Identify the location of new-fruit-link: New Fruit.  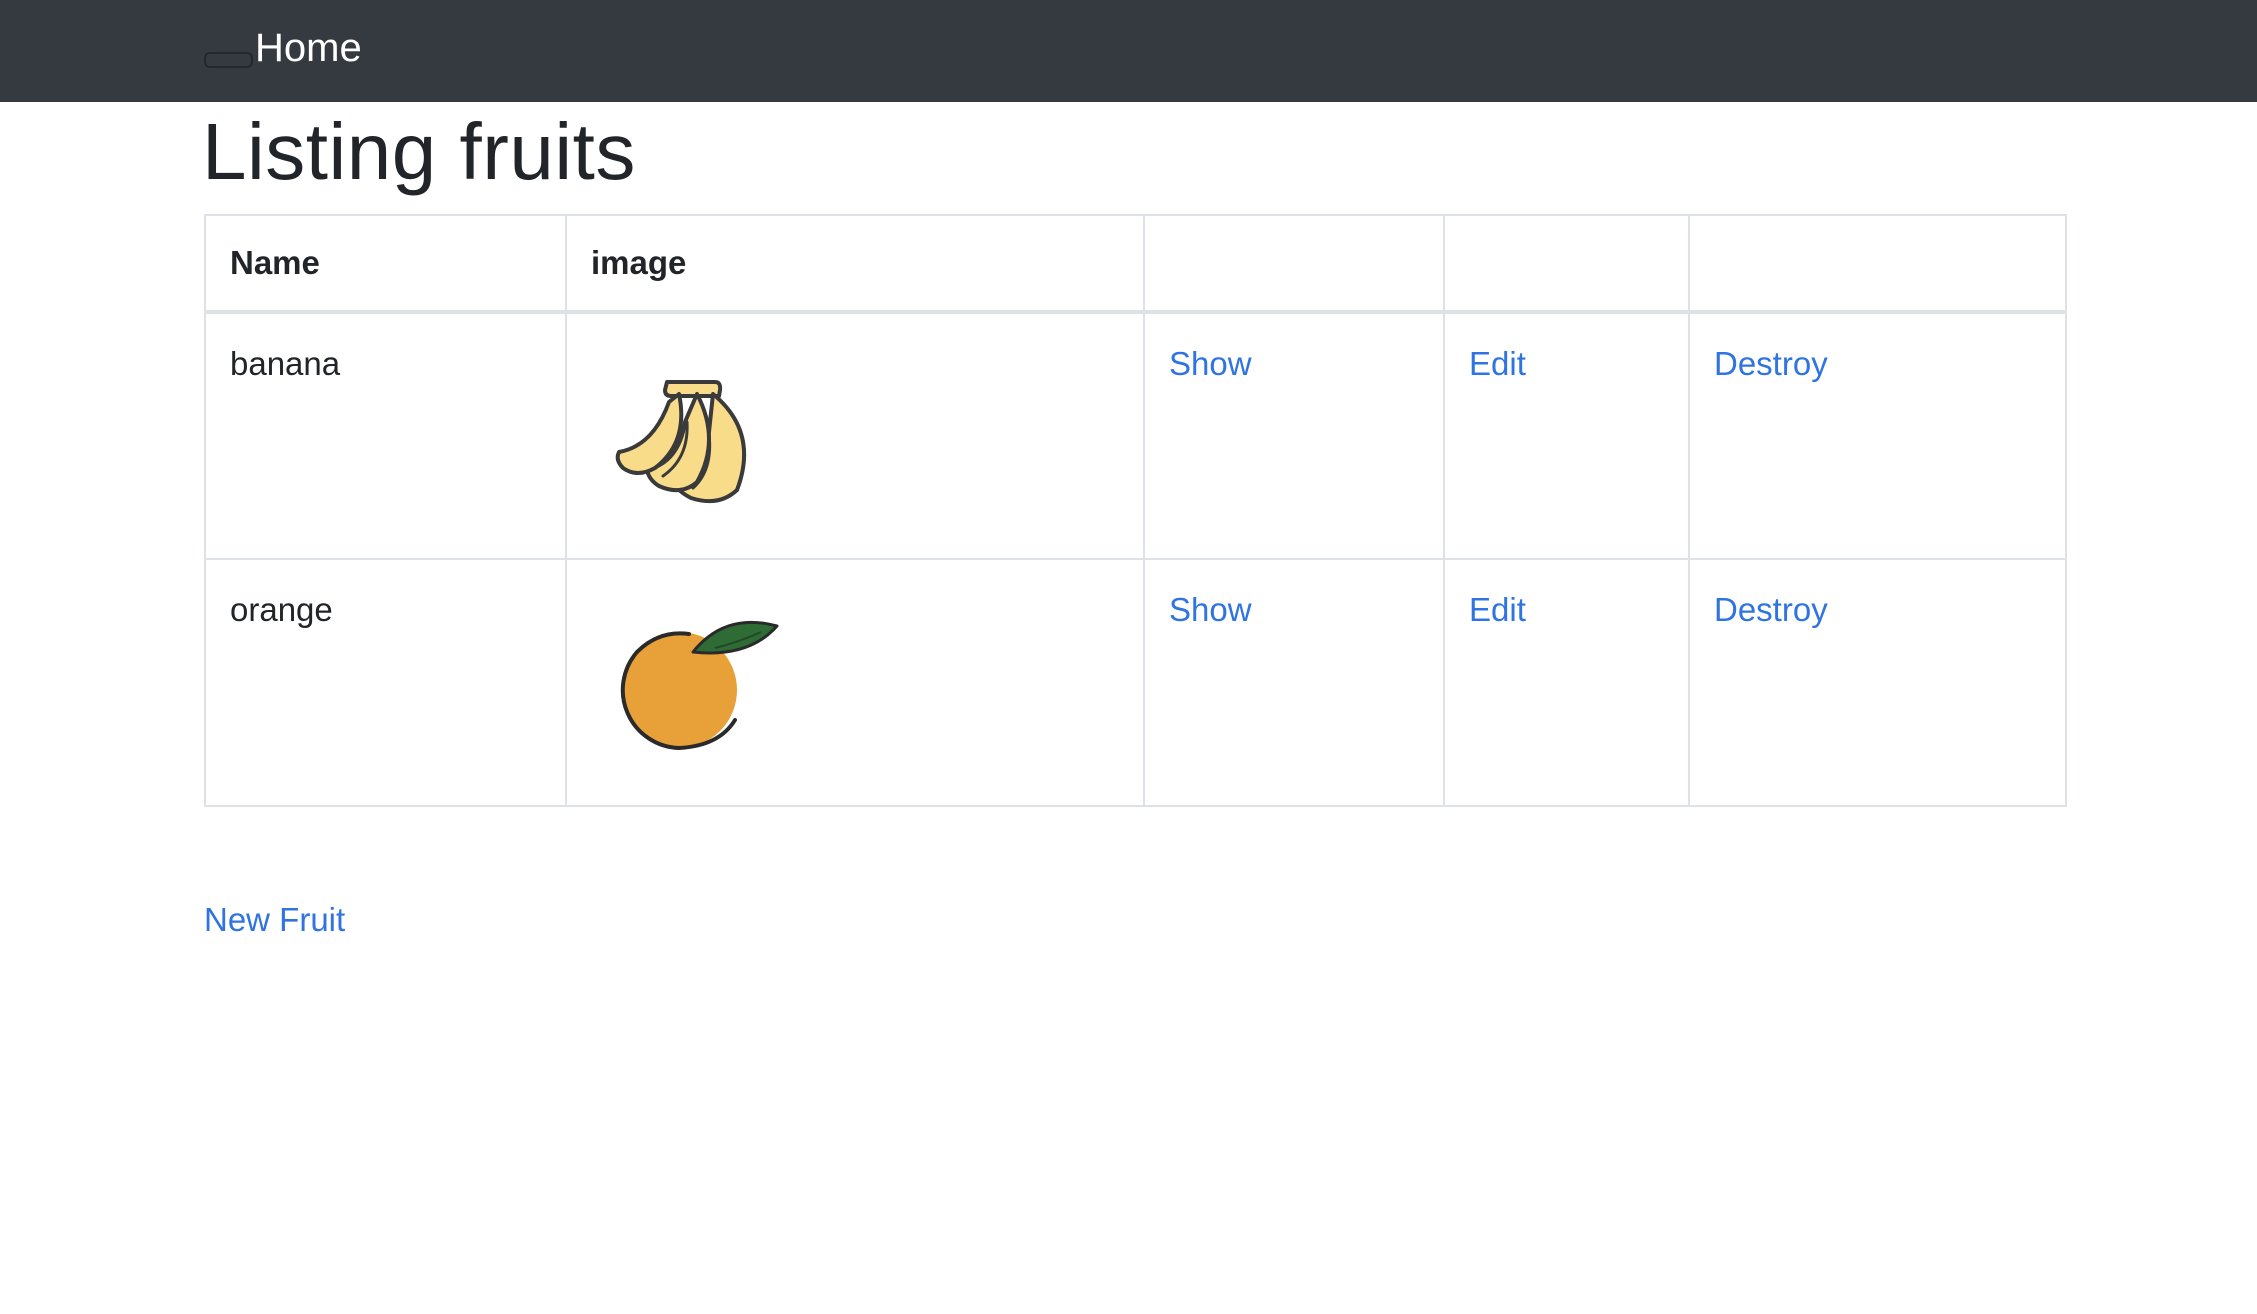
(274, 920).